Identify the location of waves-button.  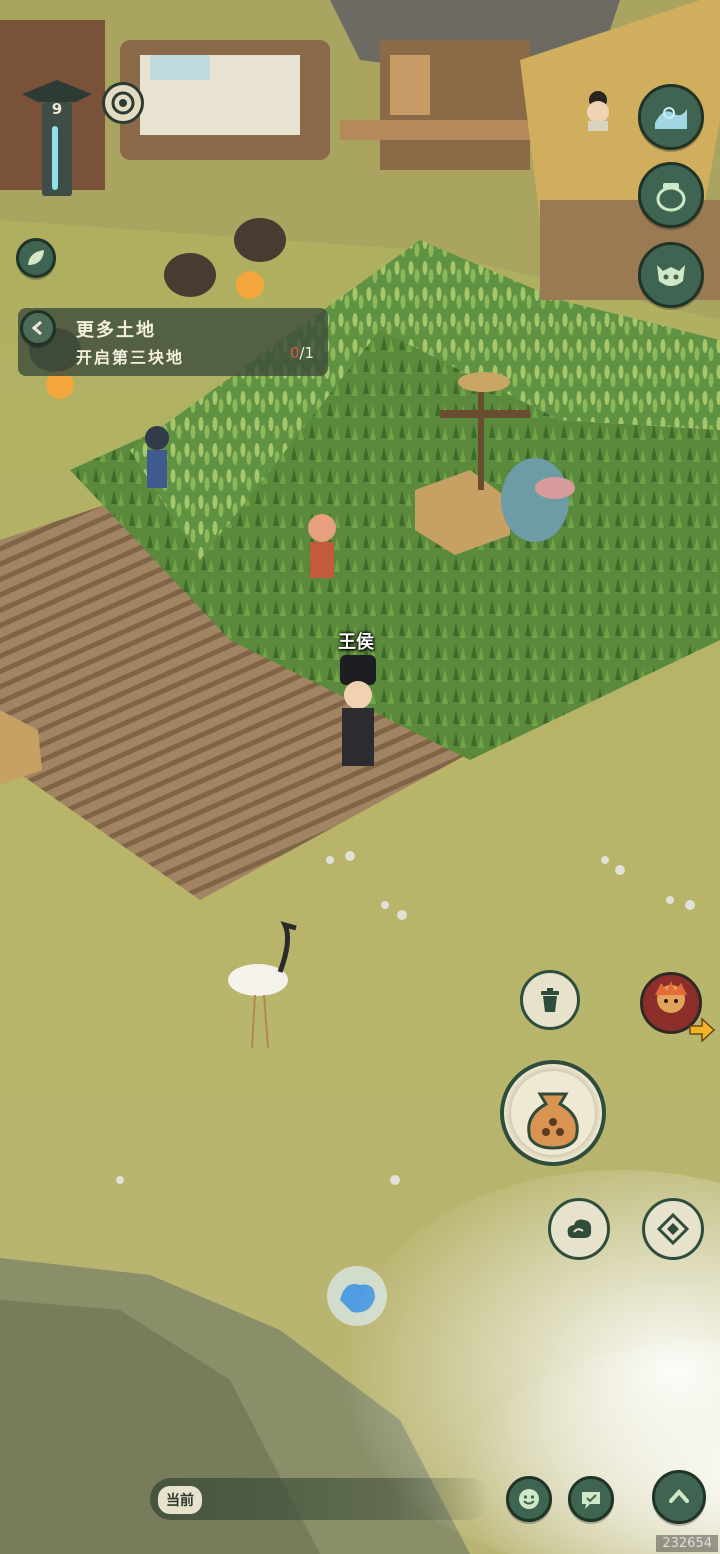
(671, 117).